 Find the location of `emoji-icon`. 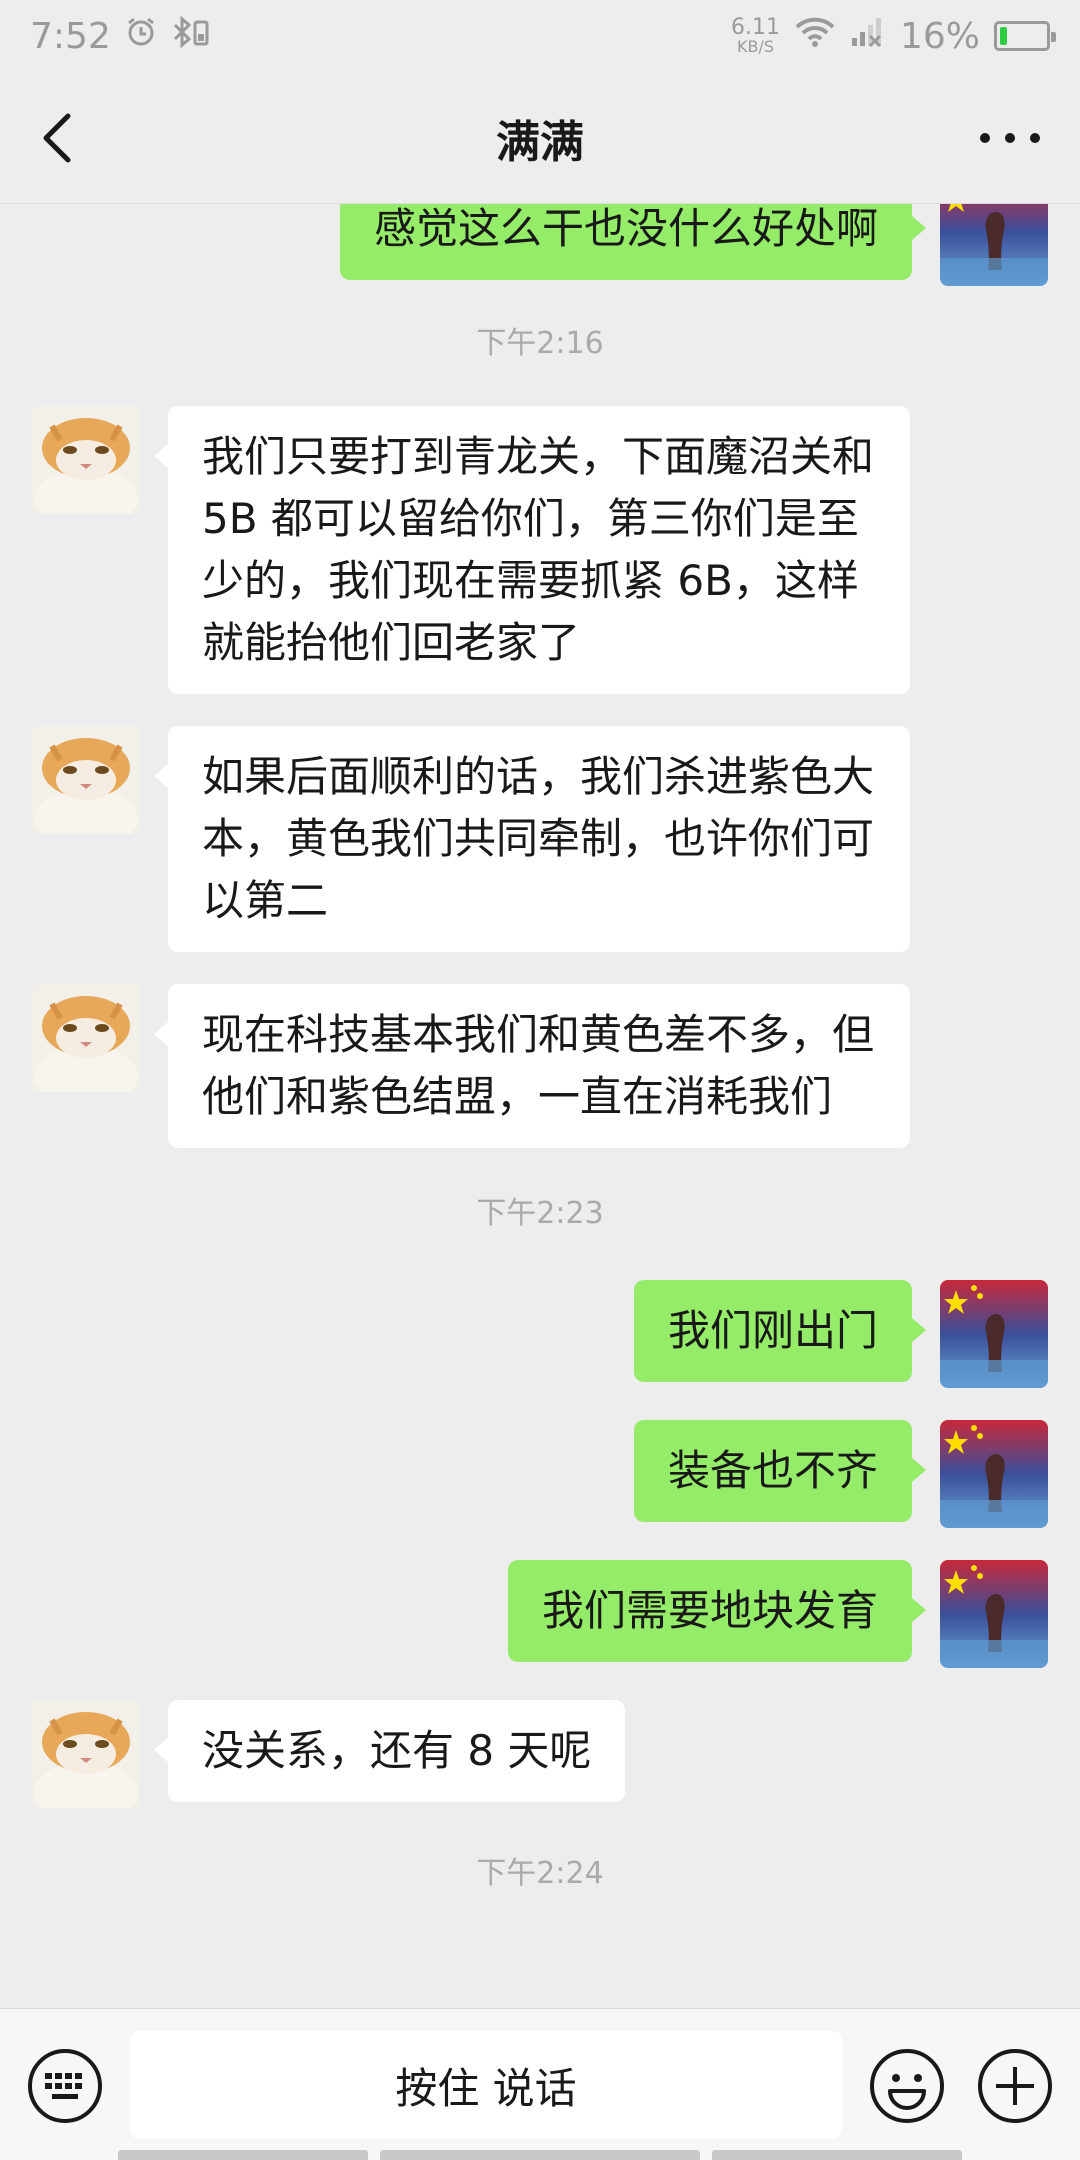

emoji-icon is located at coordinates (907, 2086).